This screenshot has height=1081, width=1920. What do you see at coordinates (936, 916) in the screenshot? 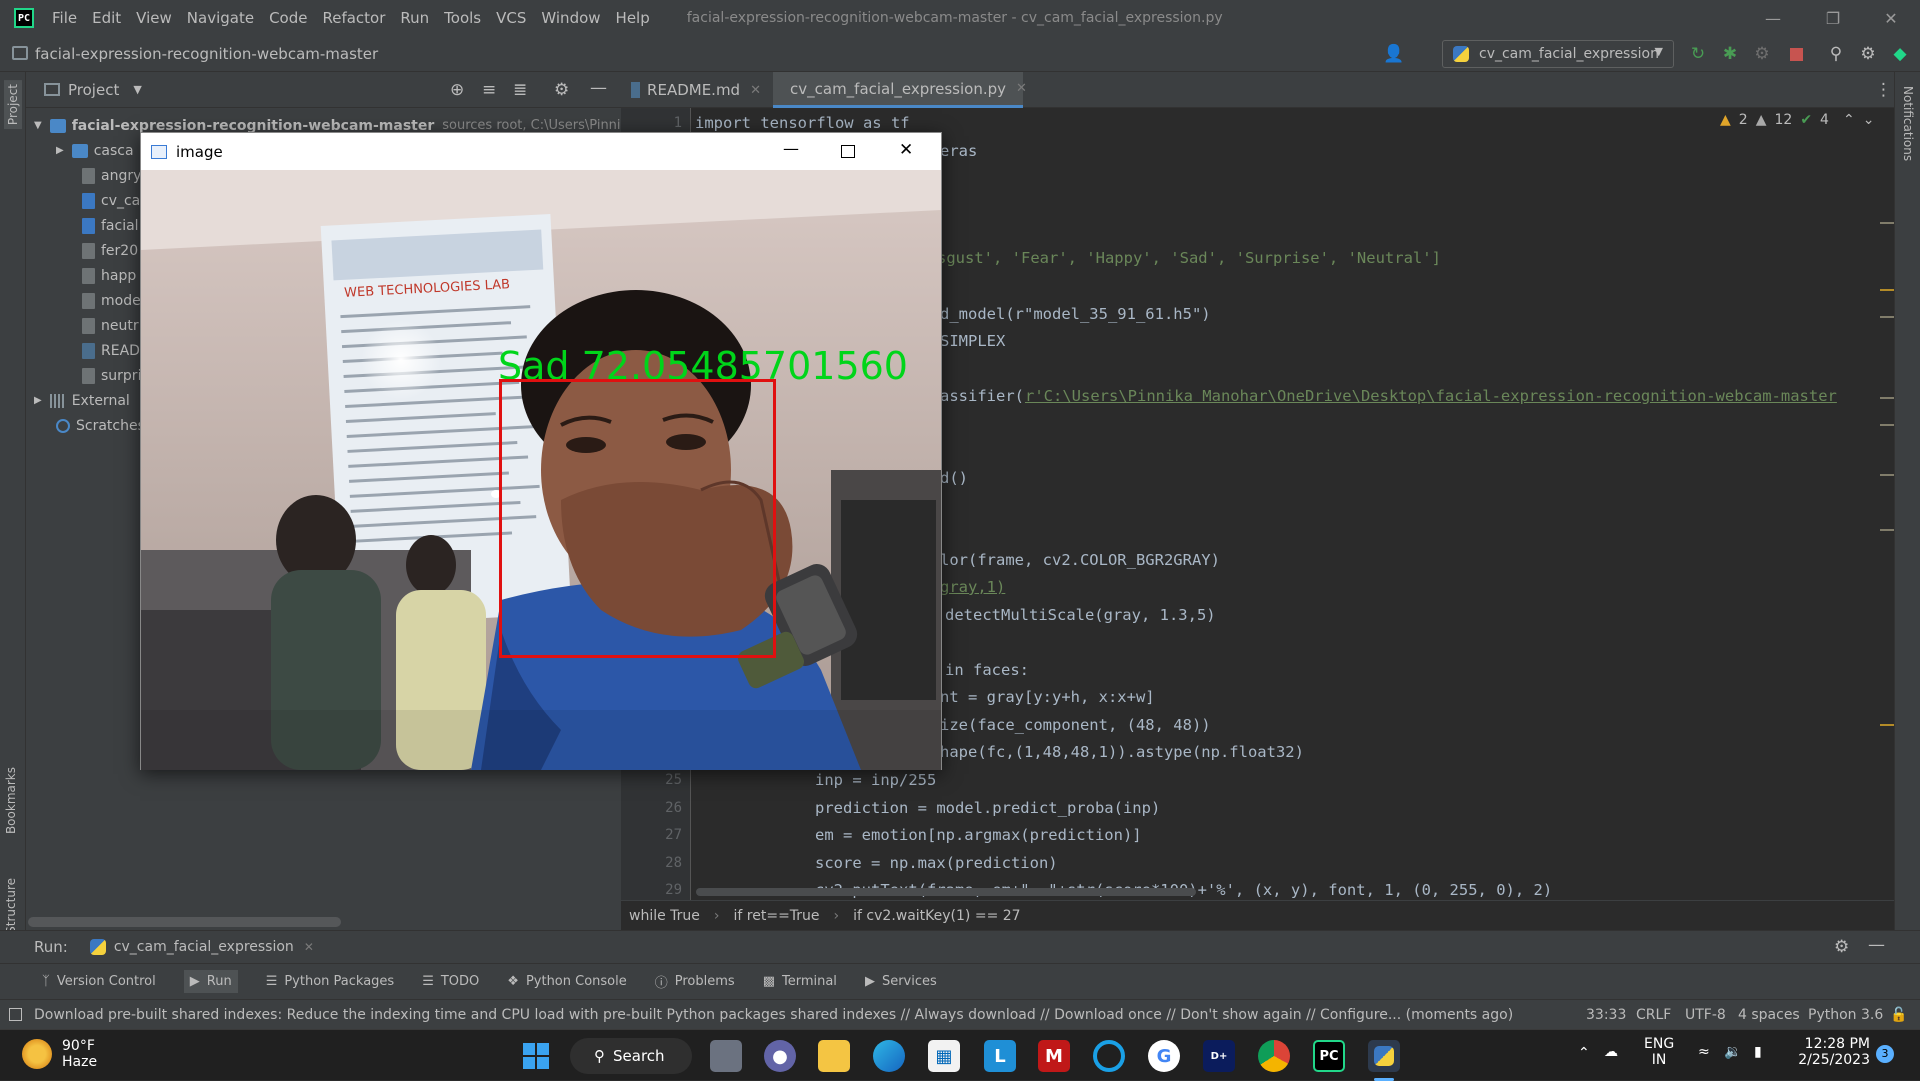
I see `breadcrumb-item: if cv2.waitKey(1) == 27` at bounding box center [936, 916].